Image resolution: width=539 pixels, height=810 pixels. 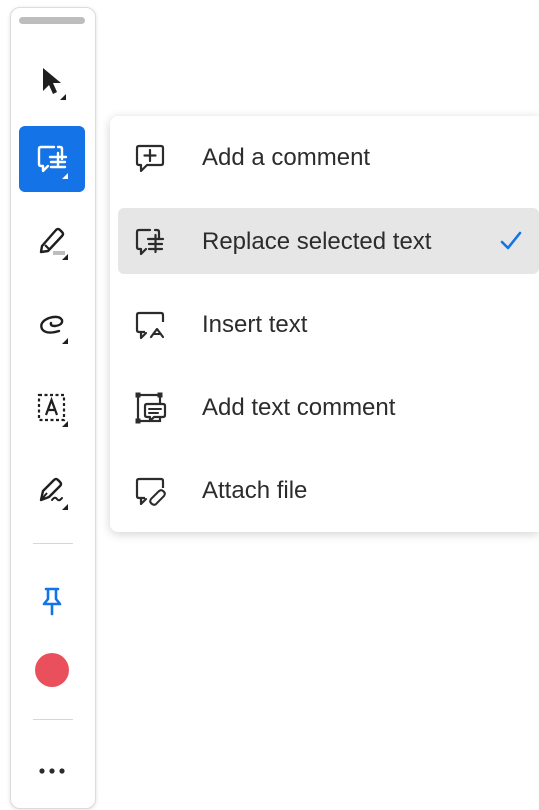 What do you see at coordinates (54, 84) in the screenshot?
I see `pointer-arrow-icon` at bounding box center [54, 84].